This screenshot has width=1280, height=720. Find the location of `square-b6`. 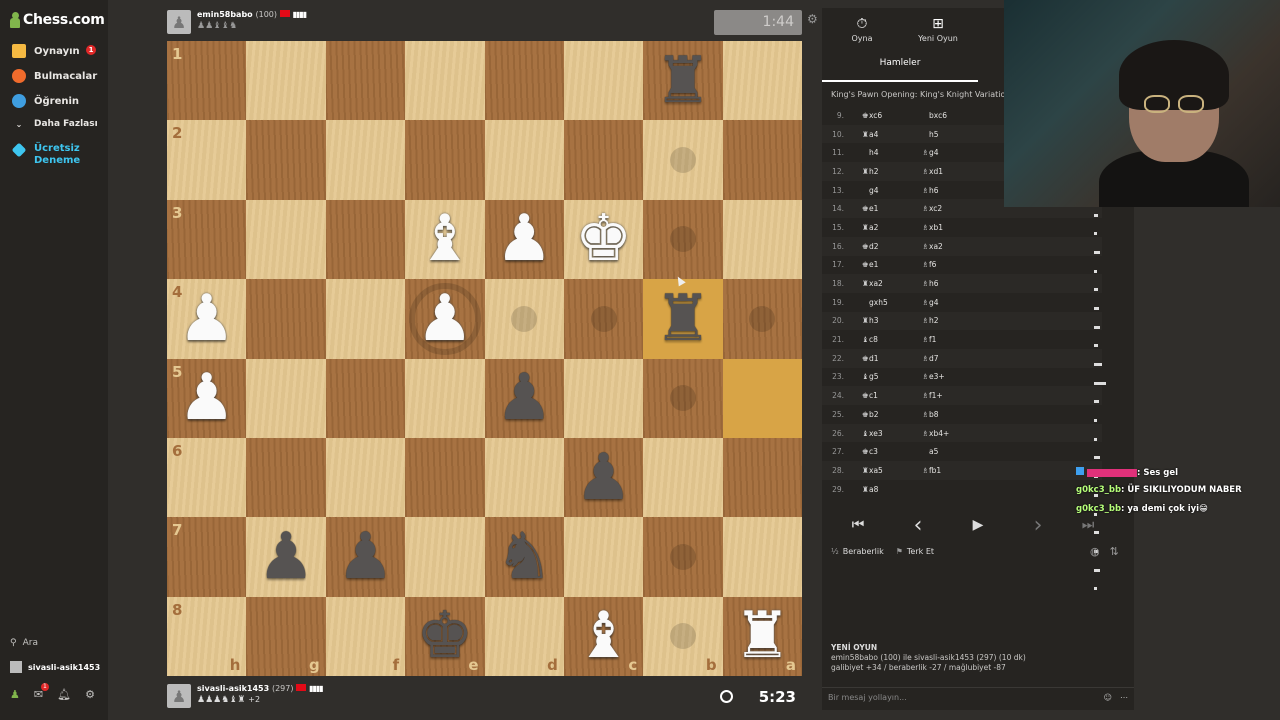

square-b6 is located at coordinates (683, 477).